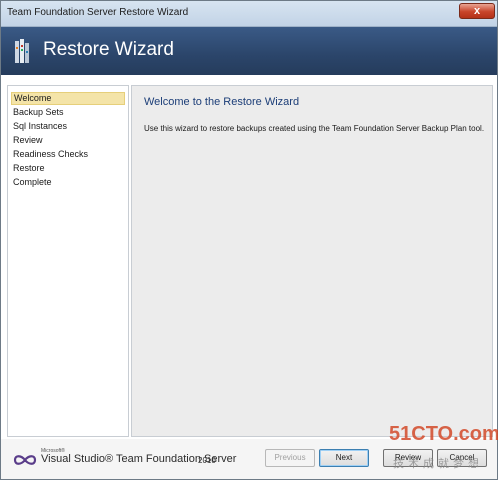  Describe the element at coordinates (68, 154) in the screenshot. I see `nav-item-readiness-checks: Readiness Checks` at that location.